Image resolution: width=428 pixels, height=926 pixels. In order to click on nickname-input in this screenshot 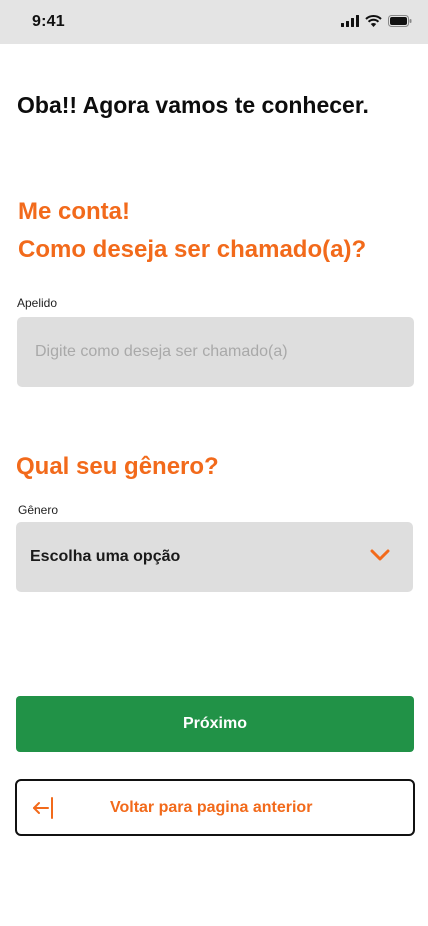, I will do `click(215, 352)`.